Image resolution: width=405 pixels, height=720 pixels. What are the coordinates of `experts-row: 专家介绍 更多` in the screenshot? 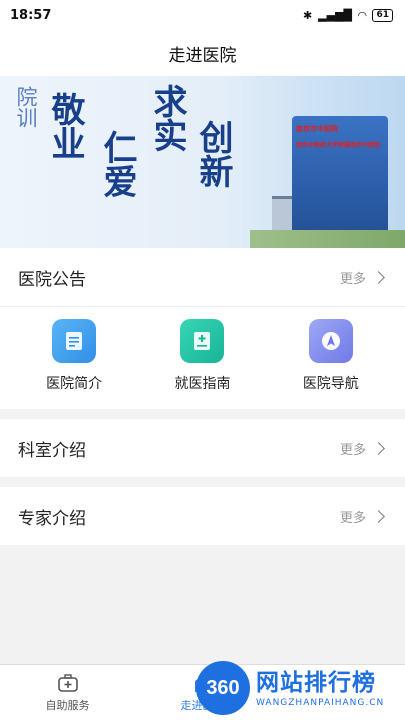 It's located at (202, 516).